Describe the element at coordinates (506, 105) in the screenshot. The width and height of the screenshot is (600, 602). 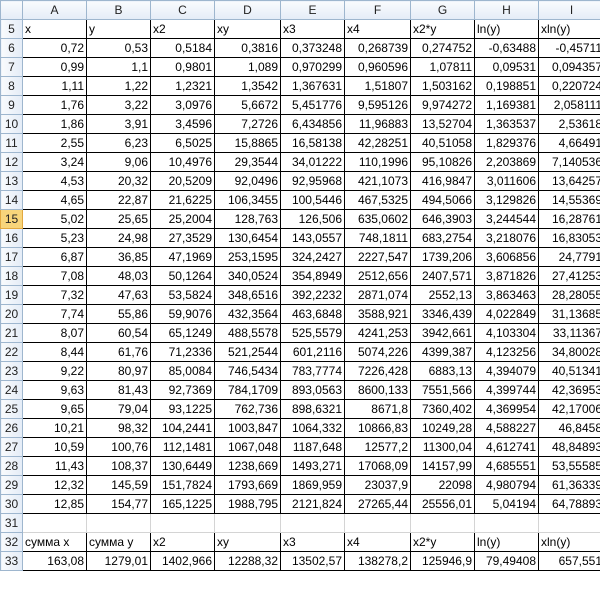
I see `cell-h-9: 1,169381` at that location.